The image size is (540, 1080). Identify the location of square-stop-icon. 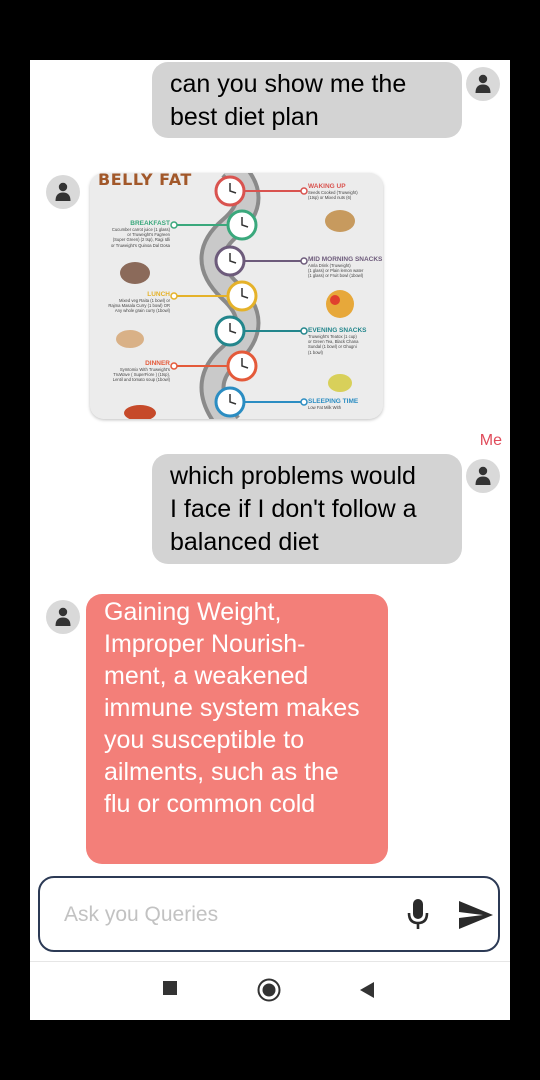
(170, 988).